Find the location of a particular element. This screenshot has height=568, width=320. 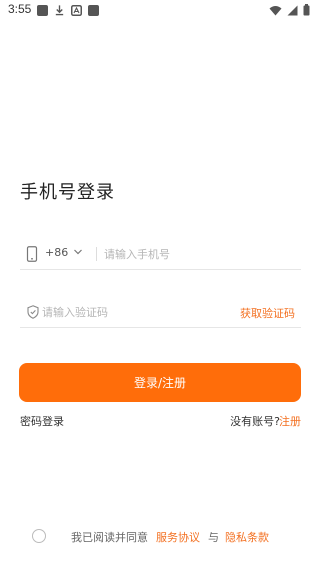

agreement-checkbox is located at coordinates (39, 536).